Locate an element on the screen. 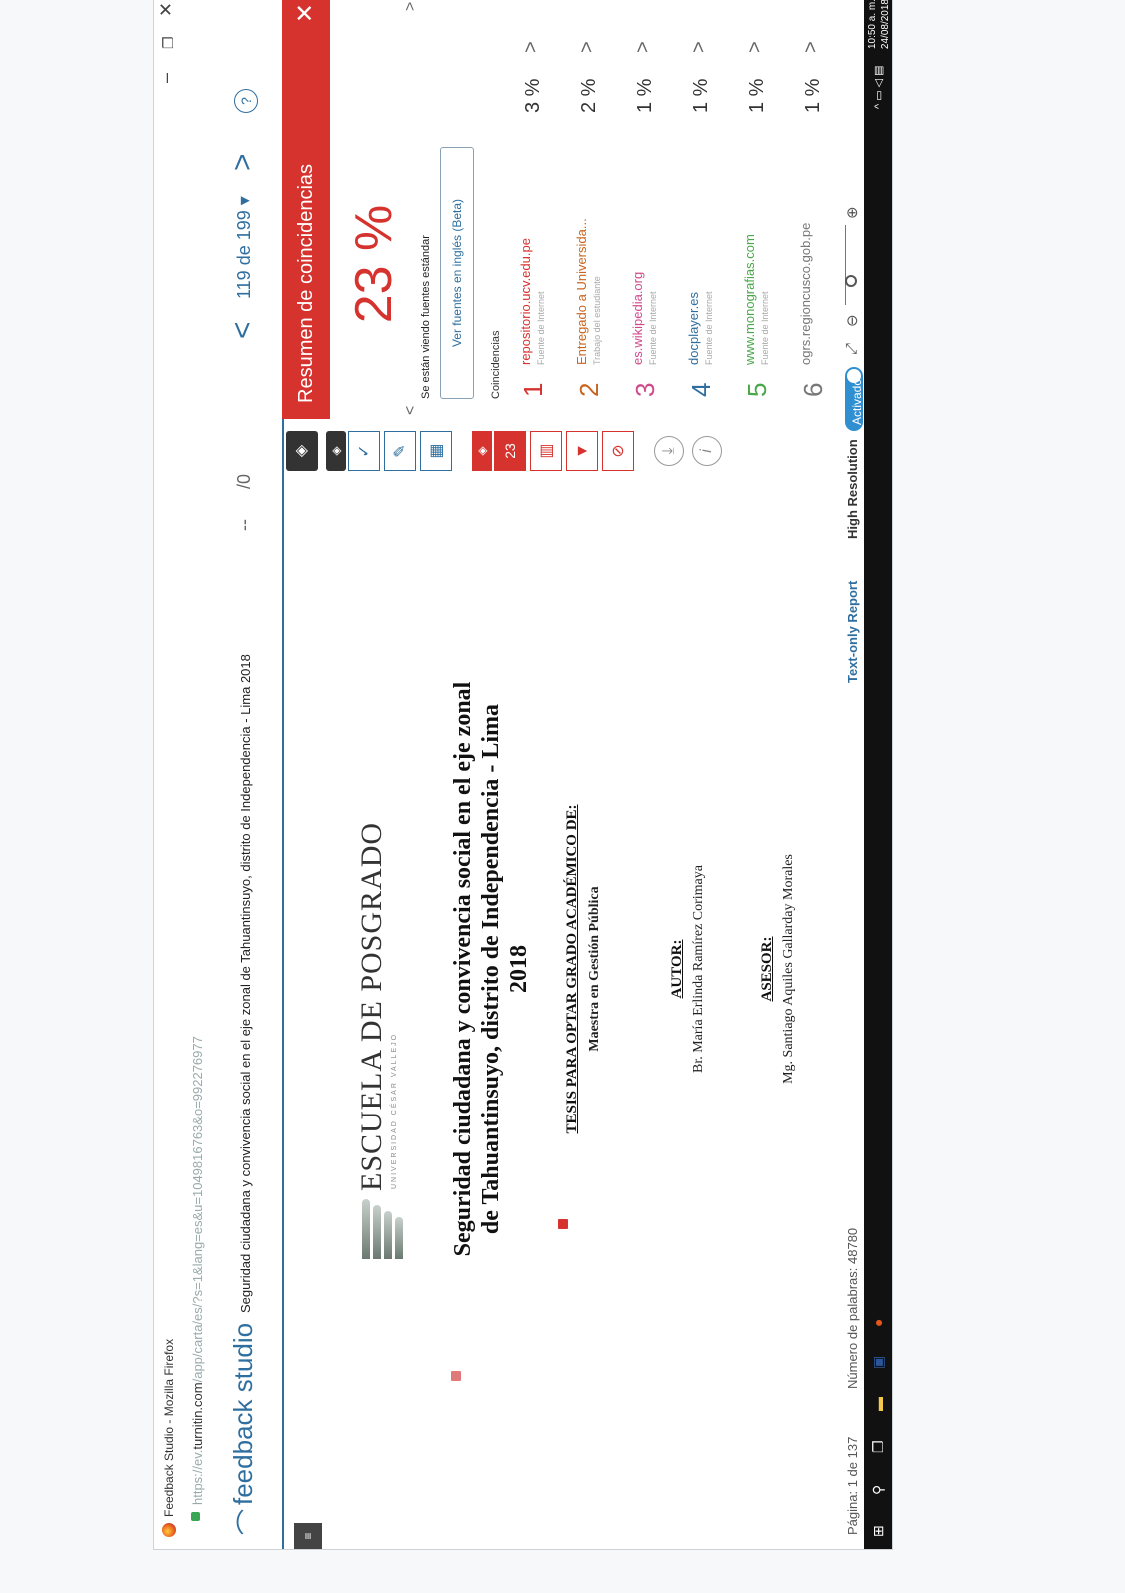 Image resolution: width=1125 pixels, height=1593 pixels. search-icon: ⚲ is located at coordinates (878, 1490).